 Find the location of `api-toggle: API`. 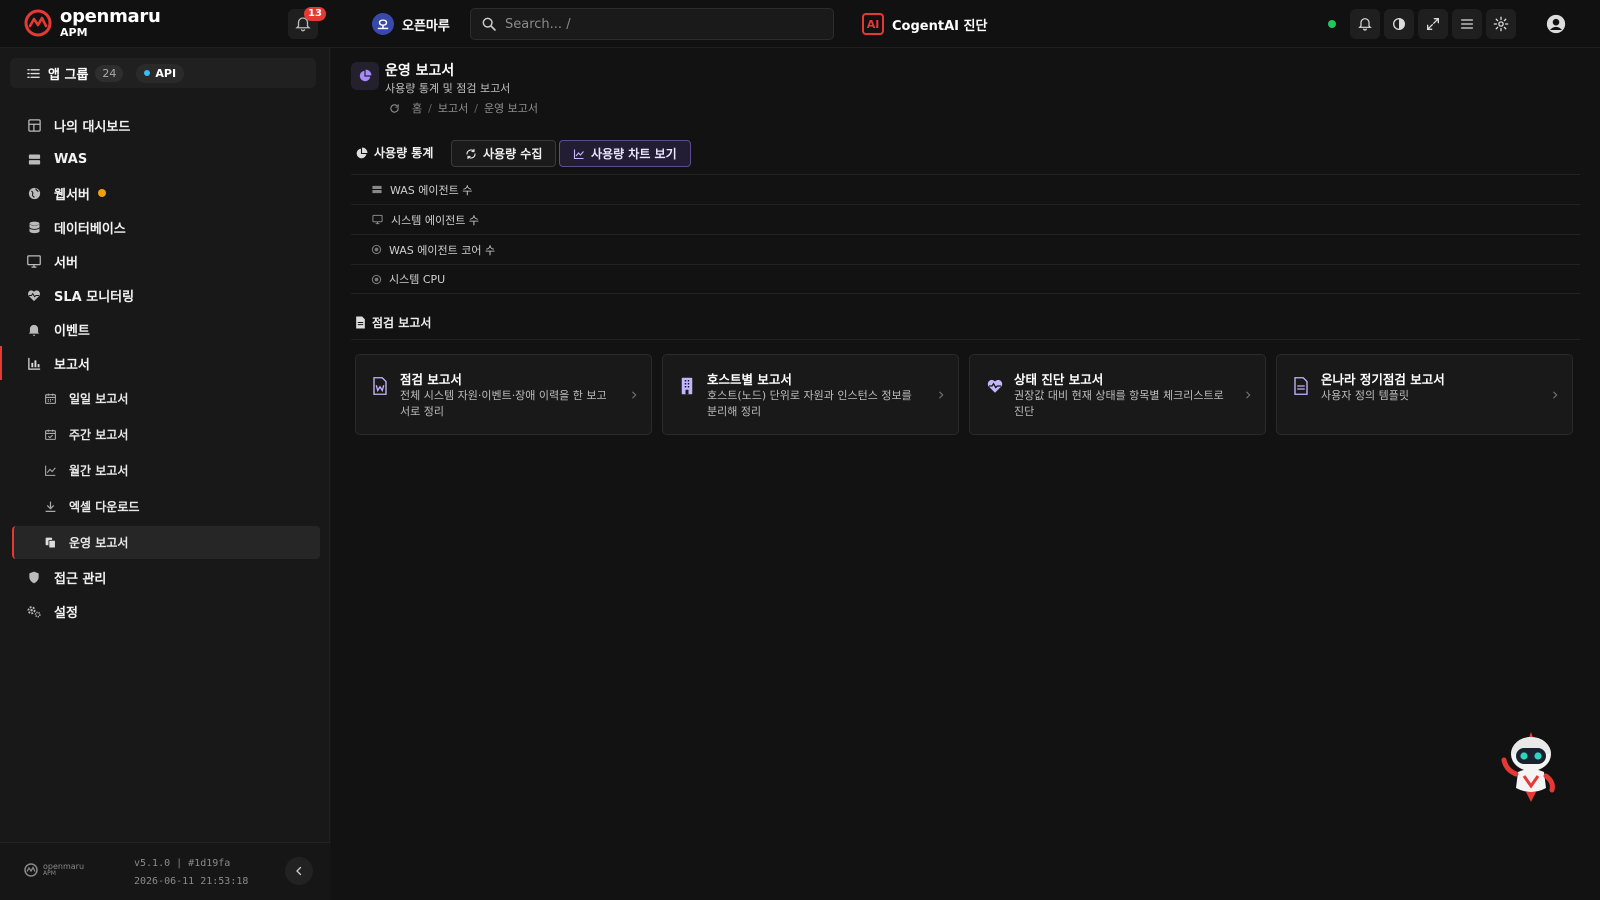

api-toggle: API is located at coordinates (160, 73).